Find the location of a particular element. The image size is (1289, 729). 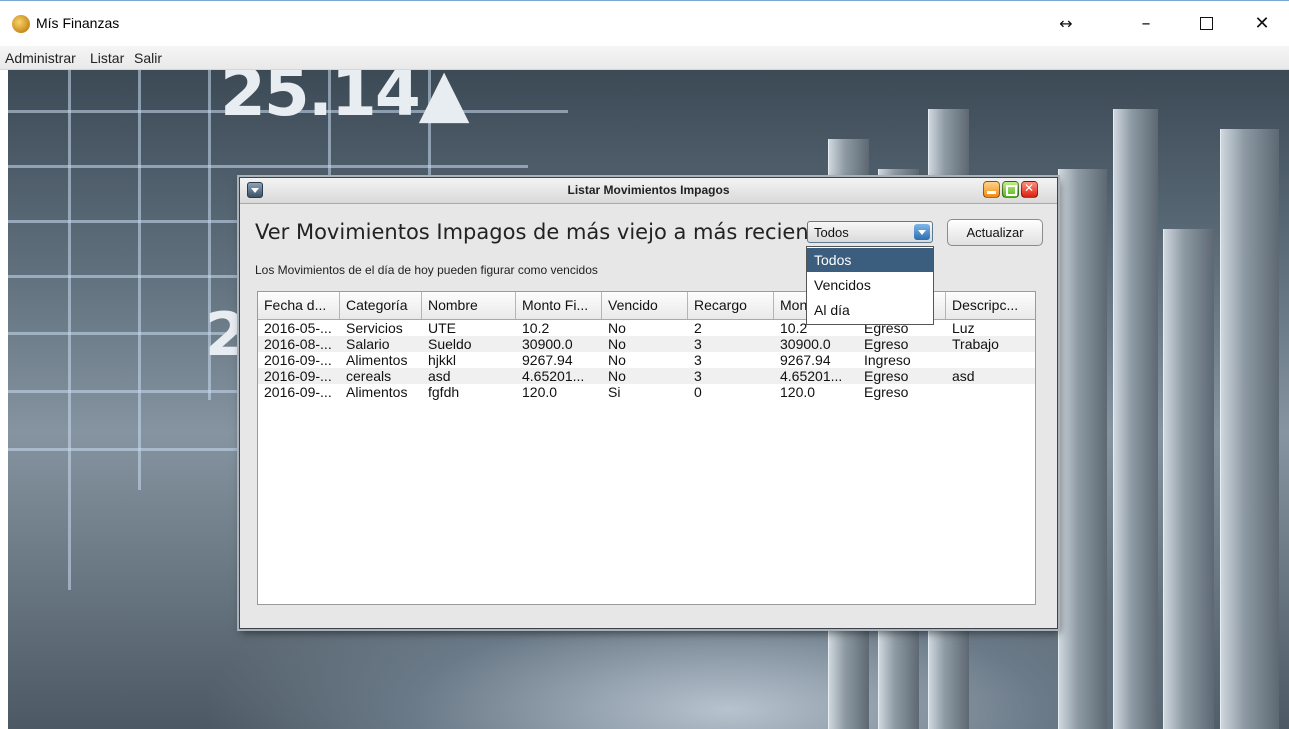

cell-nombre: fgfdh is located at coordinates (444, 392).